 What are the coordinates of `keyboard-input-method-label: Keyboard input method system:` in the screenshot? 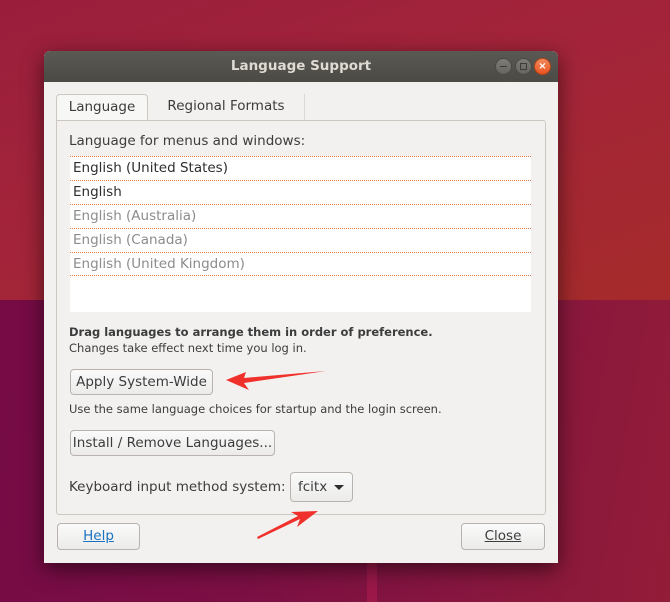 It's located at (177, 487).